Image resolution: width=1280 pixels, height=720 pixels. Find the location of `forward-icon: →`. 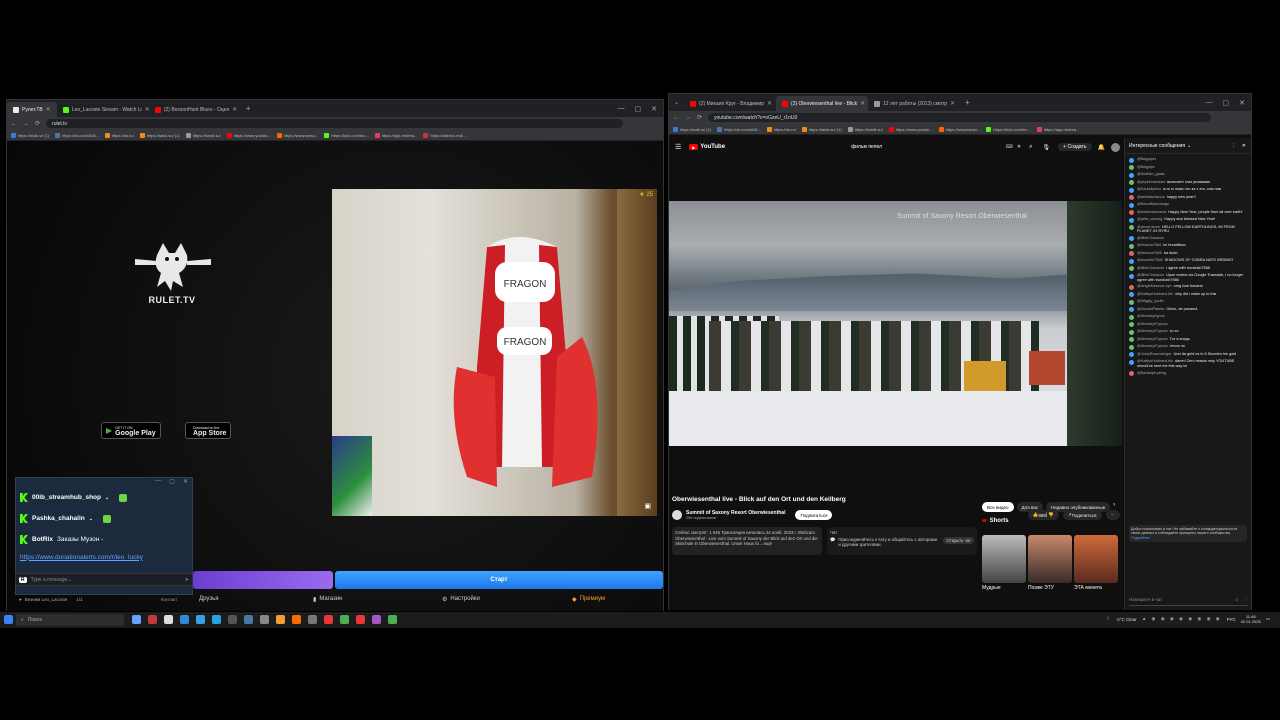

forward-icon: → is located at coordinates (688, 118).